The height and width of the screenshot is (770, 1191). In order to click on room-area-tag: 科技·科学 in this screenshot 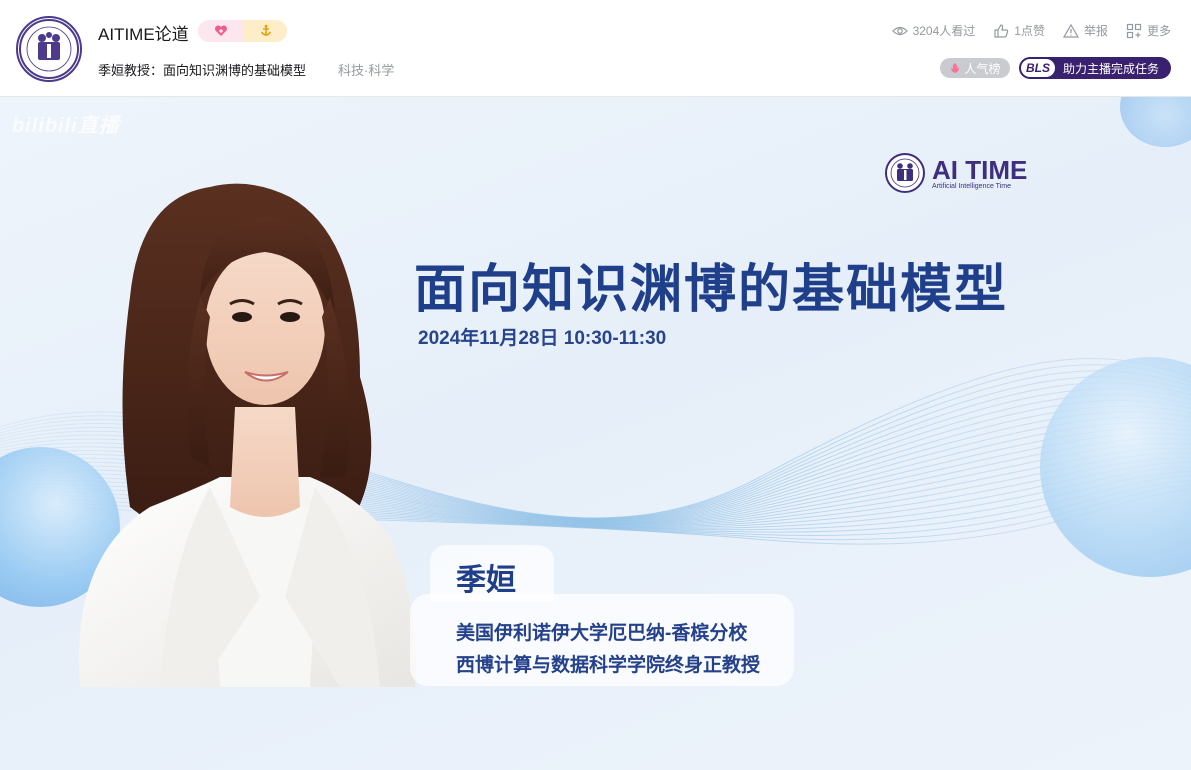, I will do `click(366, 69)`.